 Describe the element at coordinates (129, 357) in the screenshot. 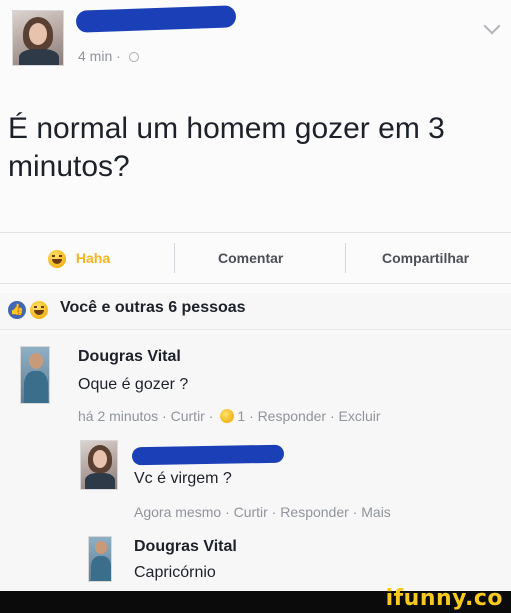

I see `comment-author: Dougras Vital` at that location.